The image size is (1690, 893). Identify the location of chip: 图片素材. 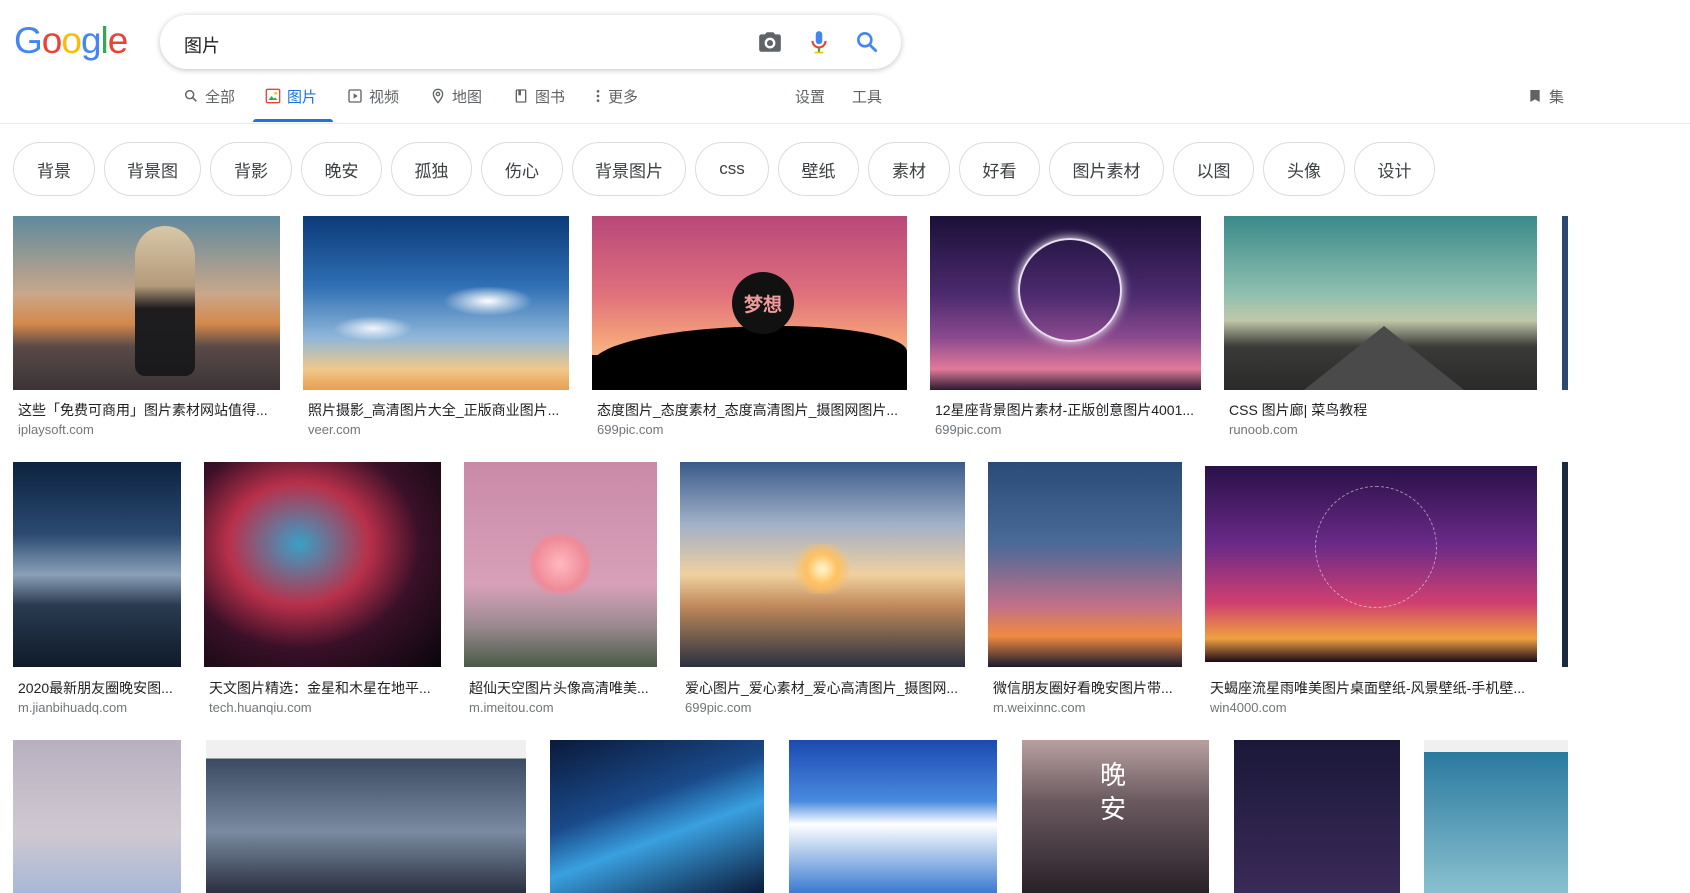
(1106, 169).